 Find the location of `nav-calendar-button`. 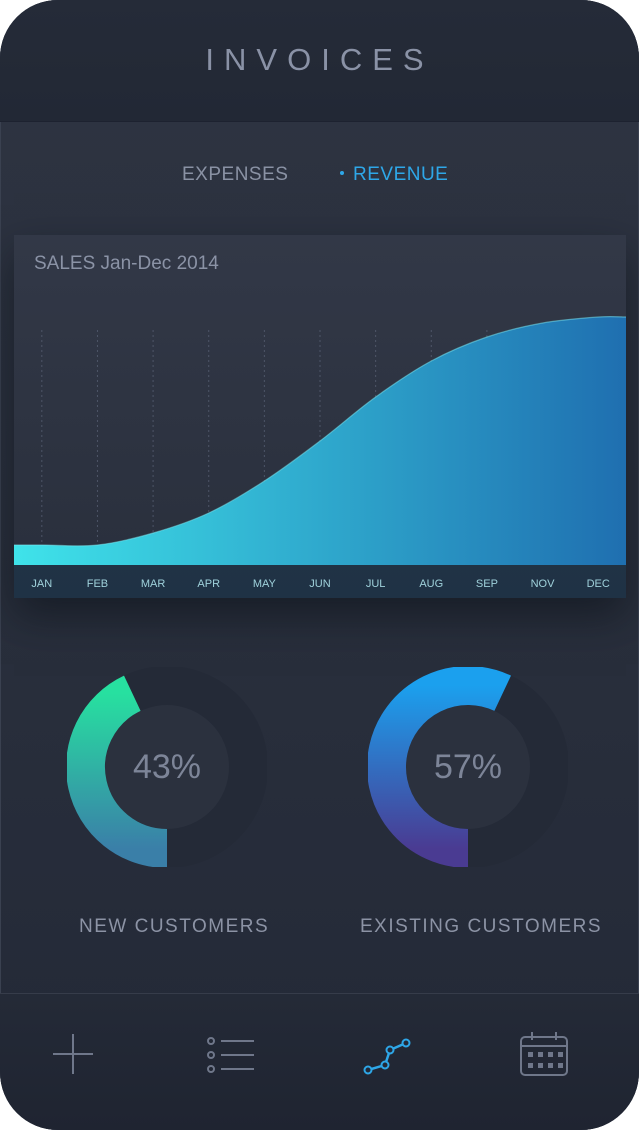

nav-calendar-button is located at coordinates (544, 1054).